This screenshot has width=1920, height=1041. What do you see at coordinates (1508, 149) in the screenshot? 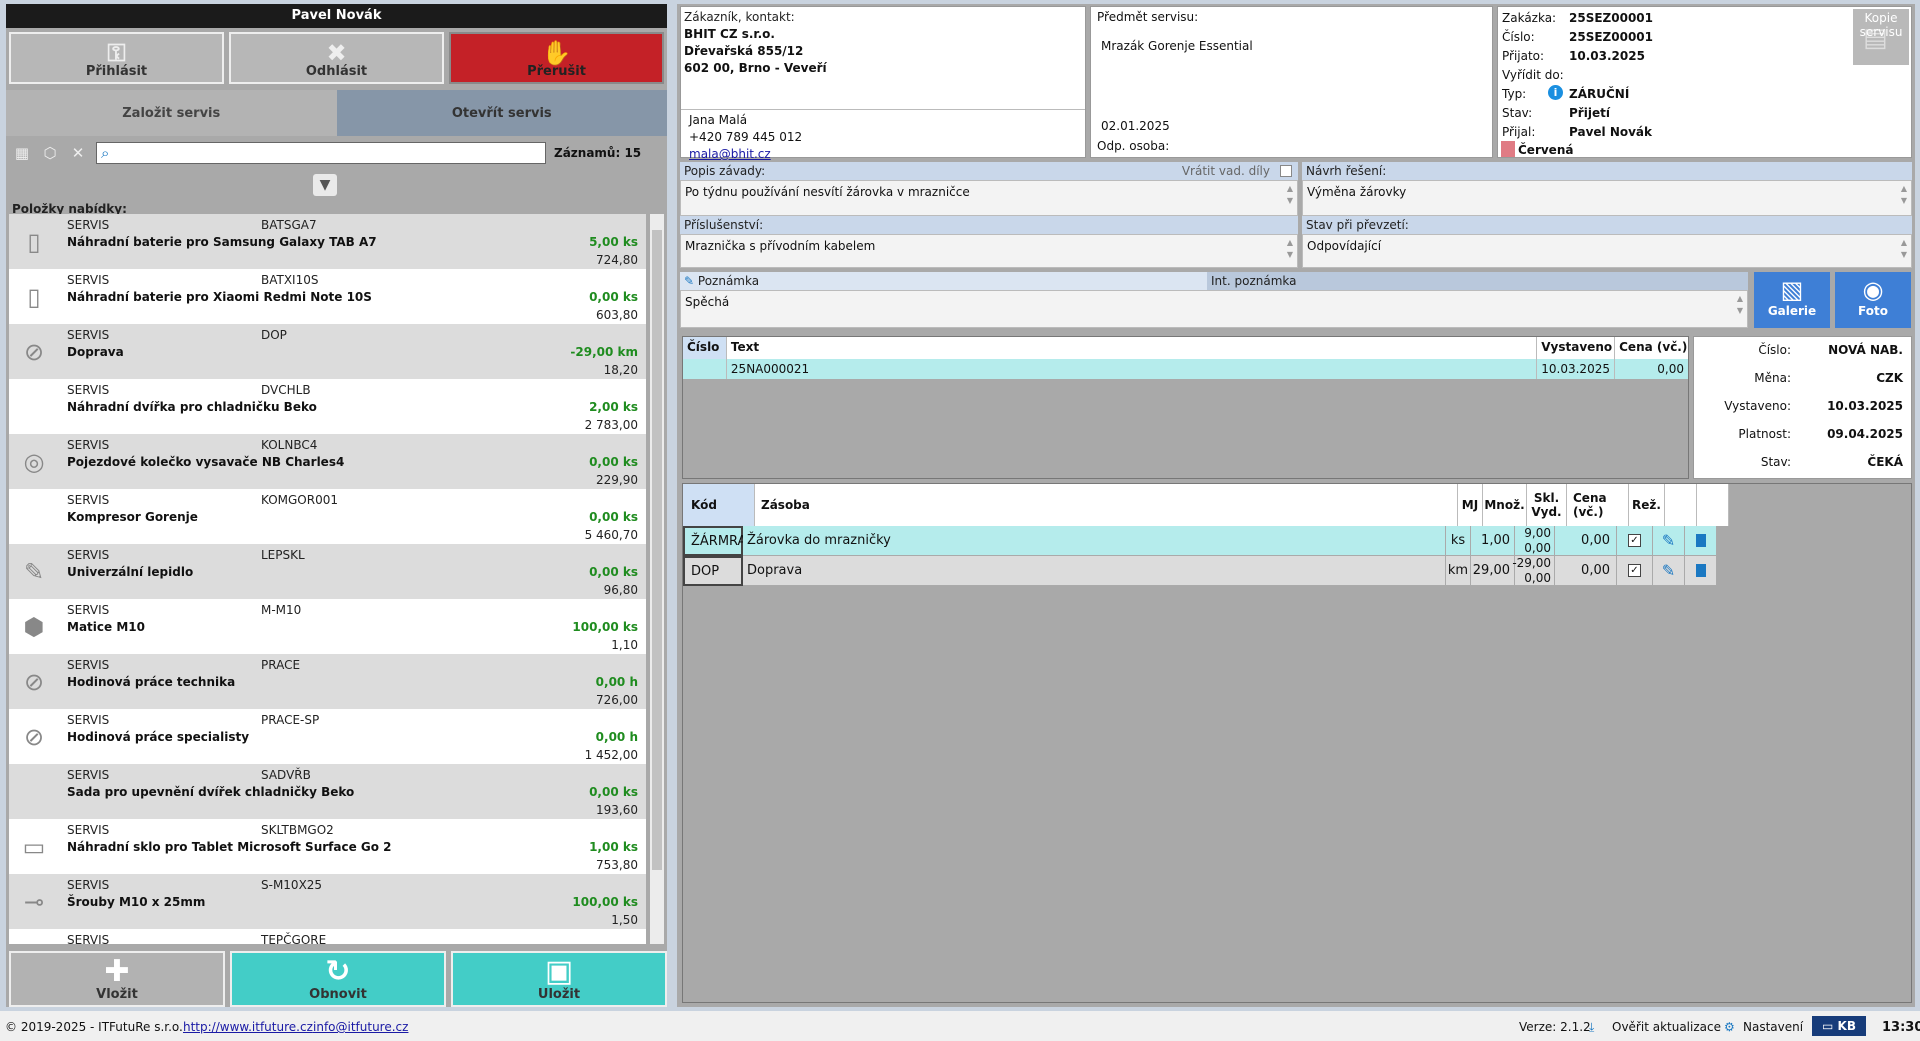
I see `color-swatch` at bounding box center [1508, 149].